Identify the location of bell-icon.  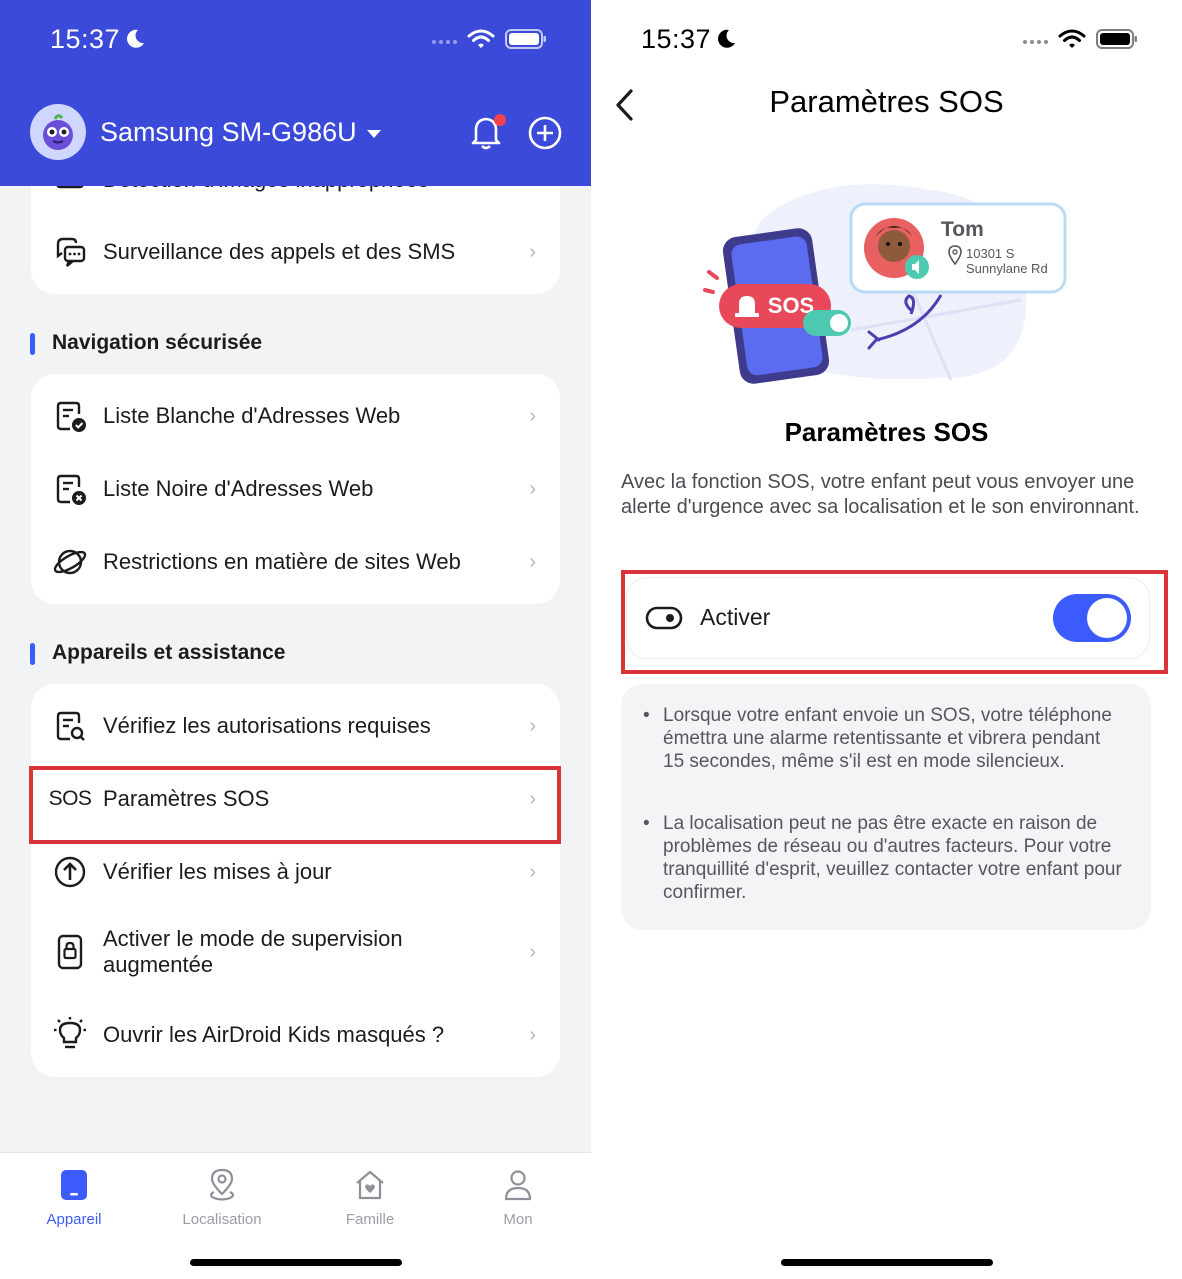
(487, 134).